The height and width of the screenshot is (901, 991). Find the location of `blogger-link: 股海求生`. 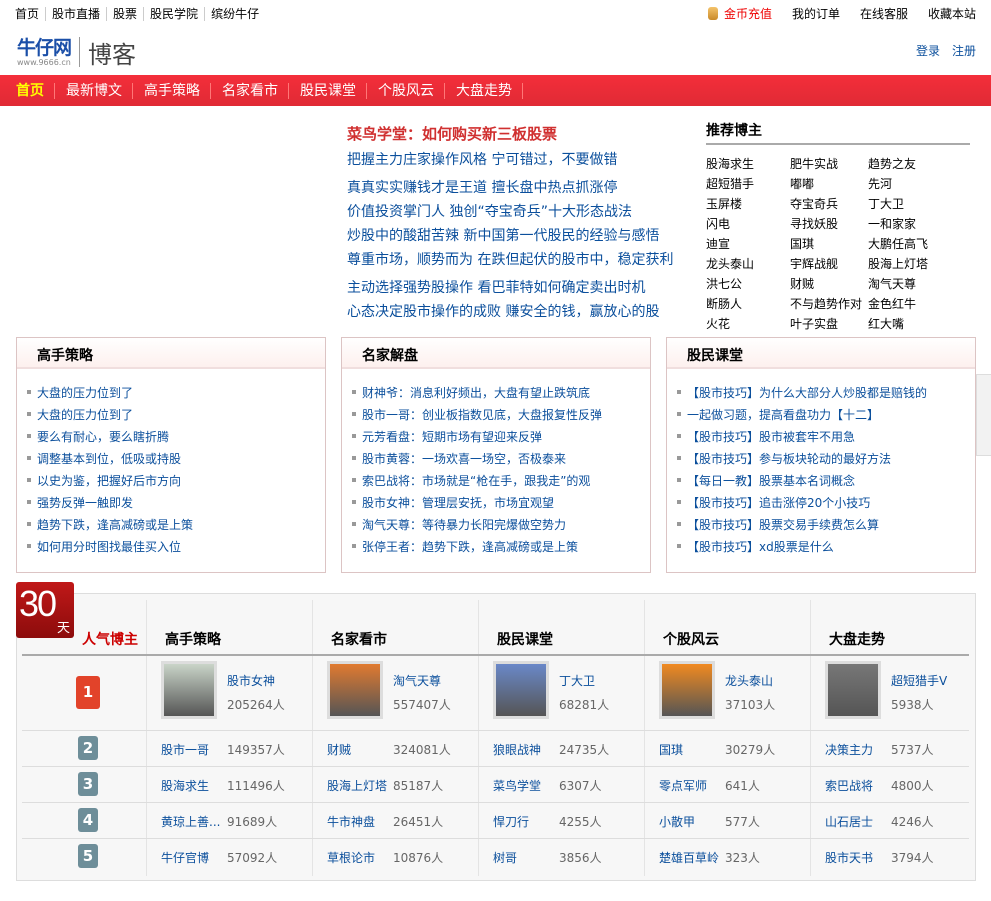

blogger-link: 股海求生 is located at coordinates (748, 164).